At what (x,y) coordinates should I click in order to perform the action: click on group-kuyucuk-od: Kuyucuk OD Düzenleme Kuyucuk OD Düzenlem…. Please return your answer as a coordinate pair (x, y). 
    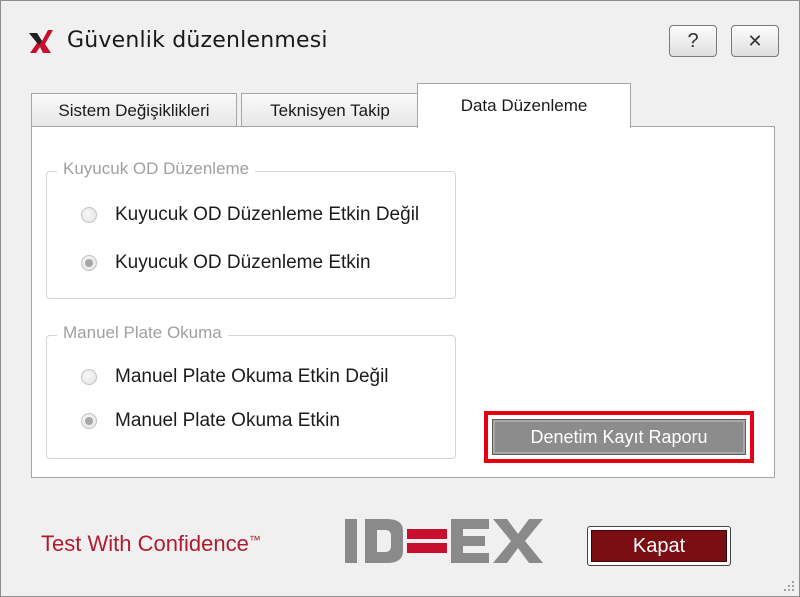
    Looking at the image, I should click on (251, 229).